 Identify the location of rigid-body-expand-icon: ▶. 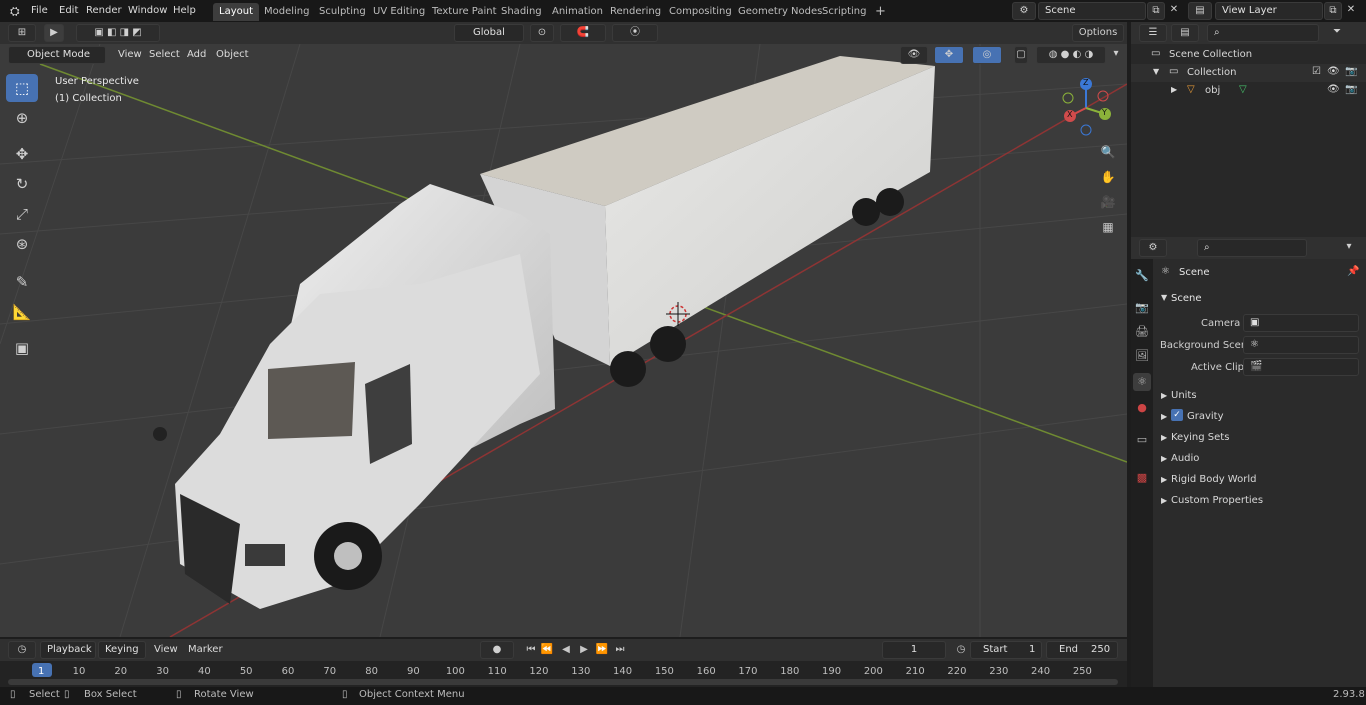
(1164, 479).